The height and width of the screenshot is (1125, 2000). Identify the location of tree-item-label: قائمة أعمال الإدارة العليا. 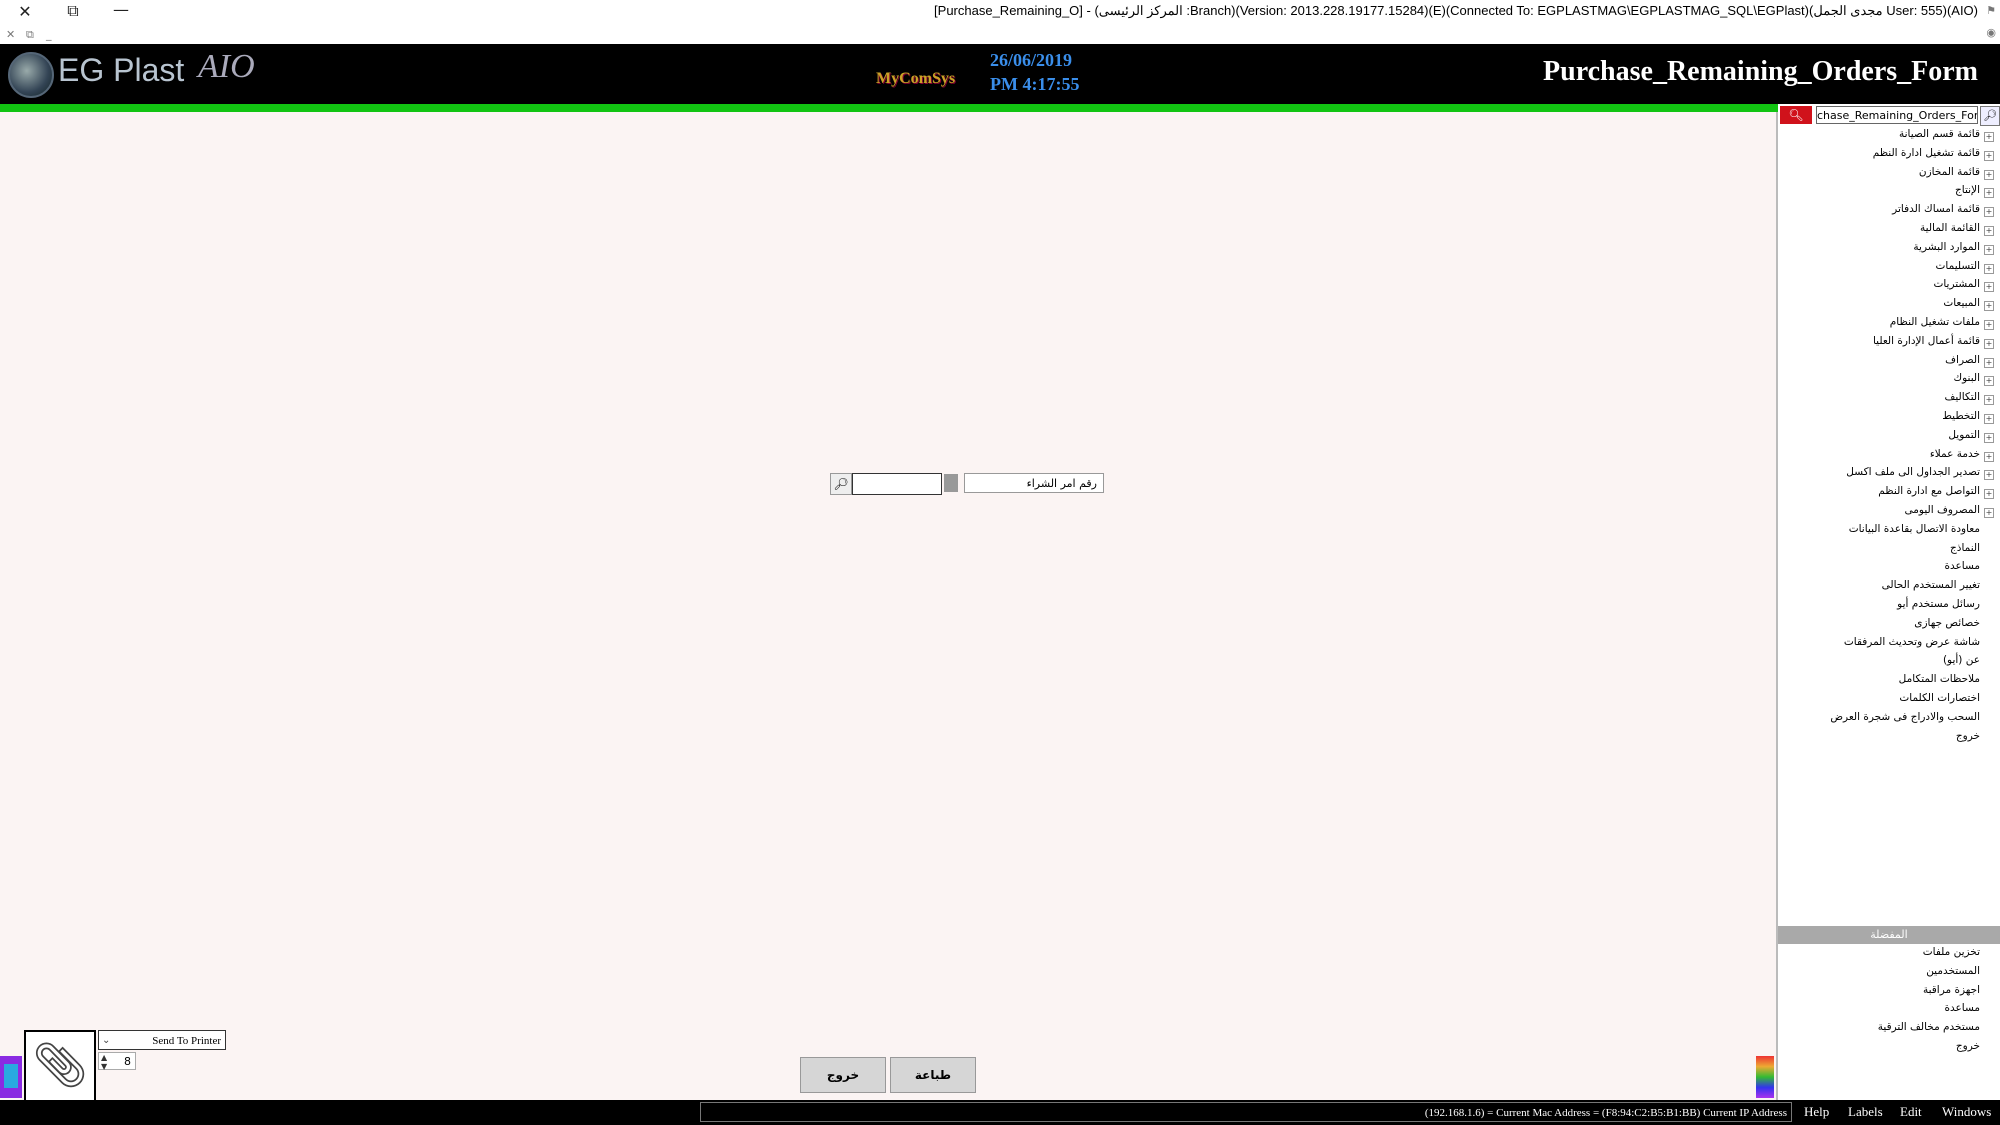
(1926, 340).